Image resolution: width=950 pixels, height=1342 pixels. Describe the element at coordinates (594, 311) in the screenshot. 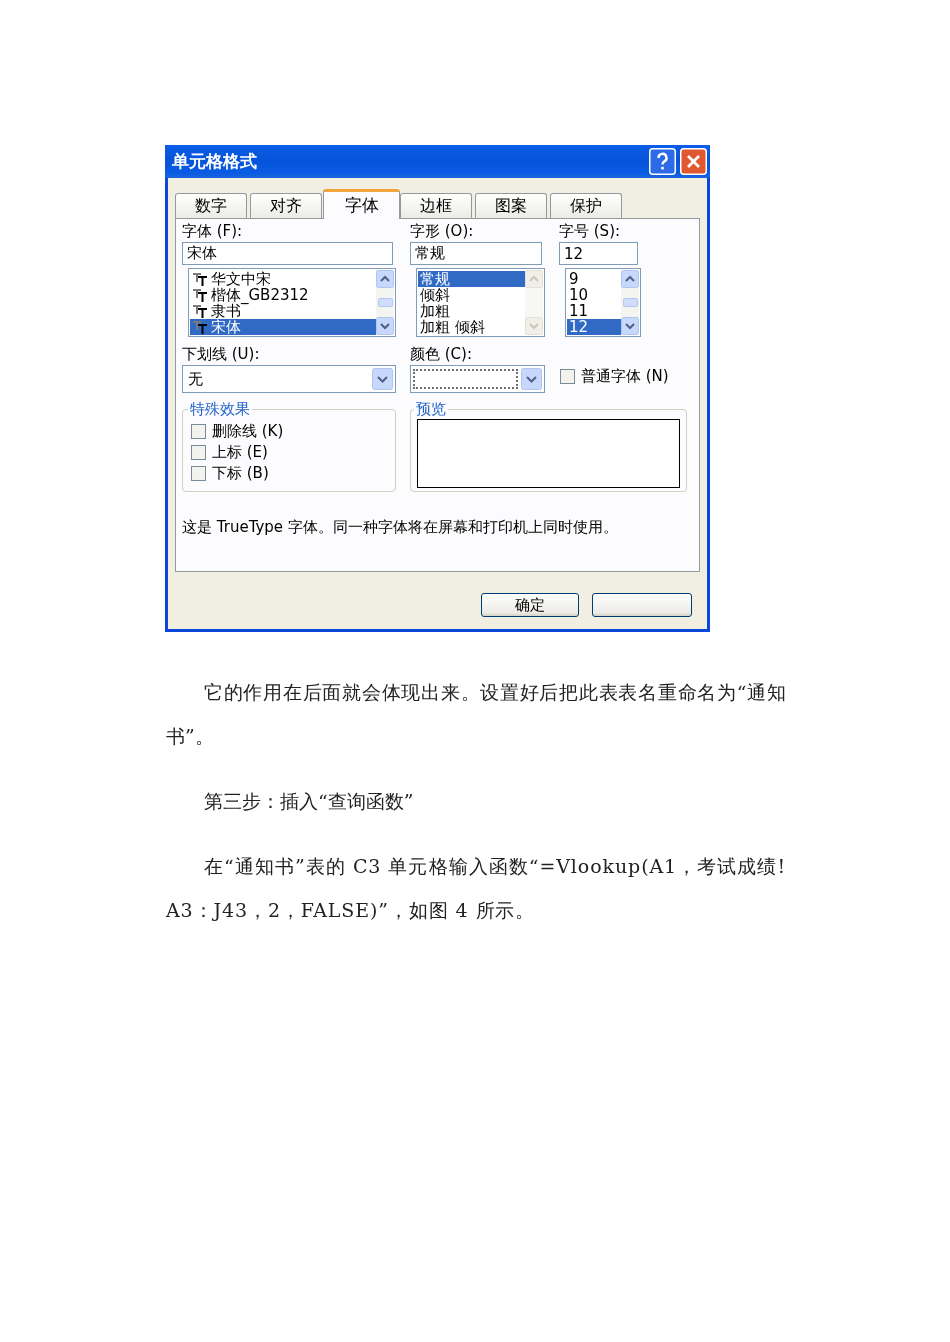

I see `list-item: 11` at that location.